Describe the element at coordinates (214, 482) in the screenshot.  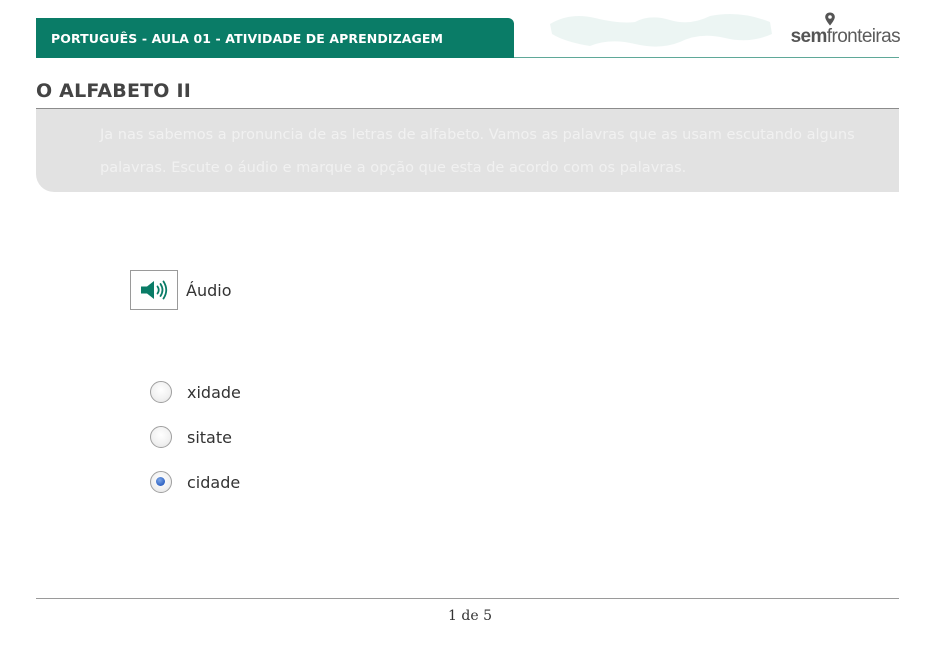
I see `option-label: cidade` at that location.